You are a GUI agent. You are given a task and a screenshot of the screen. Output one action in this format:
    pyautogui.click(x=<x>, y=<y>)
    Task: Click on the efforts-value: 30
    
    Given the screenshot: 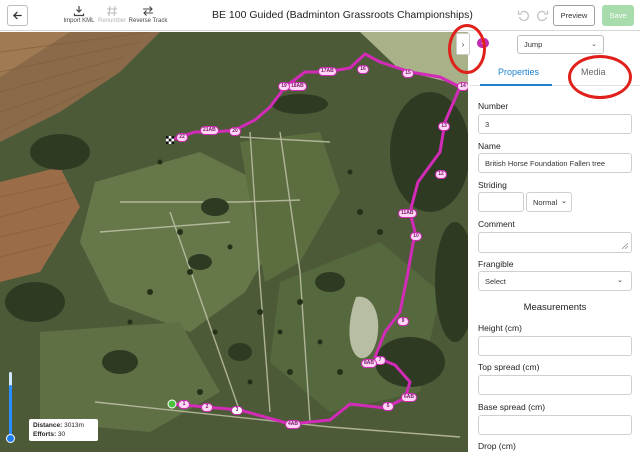 What is the action you would take?
    pyautogui.click(x=61, y=434)
    